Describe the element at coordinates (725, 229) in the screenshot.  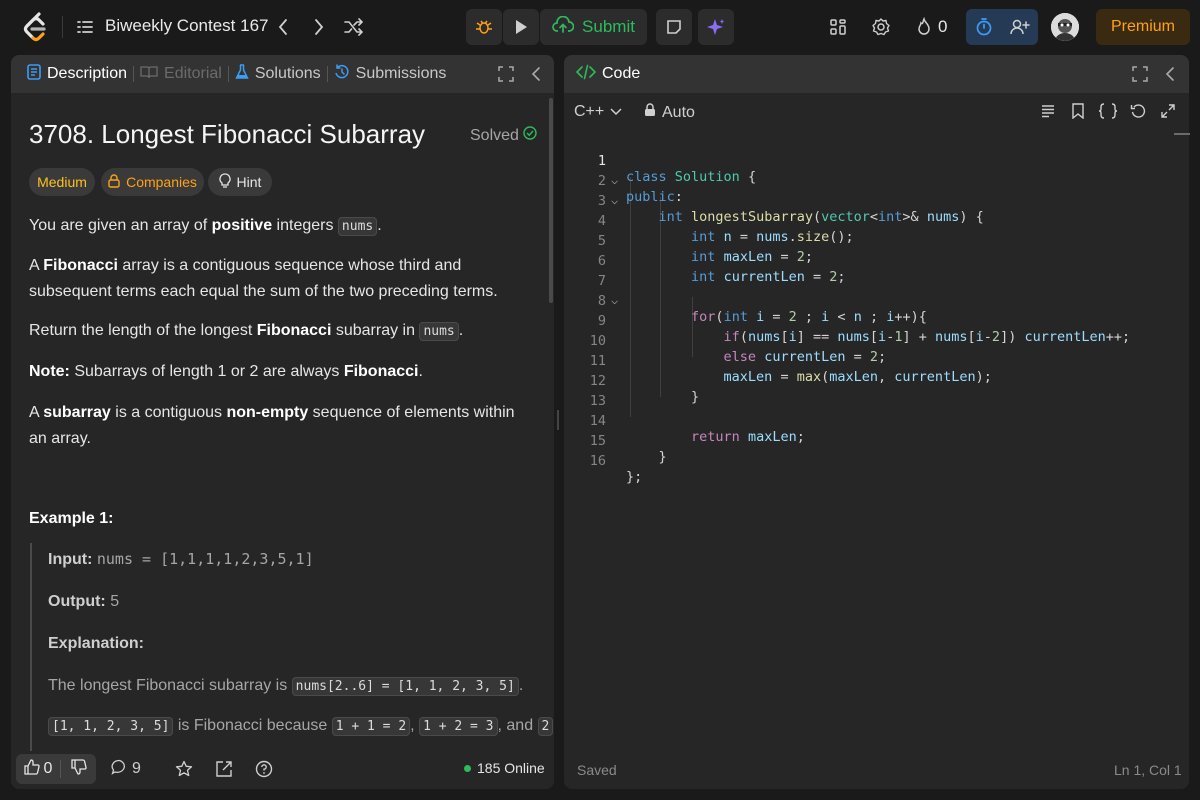
I see `code-line: 4 int n = nums.size();` at that location.